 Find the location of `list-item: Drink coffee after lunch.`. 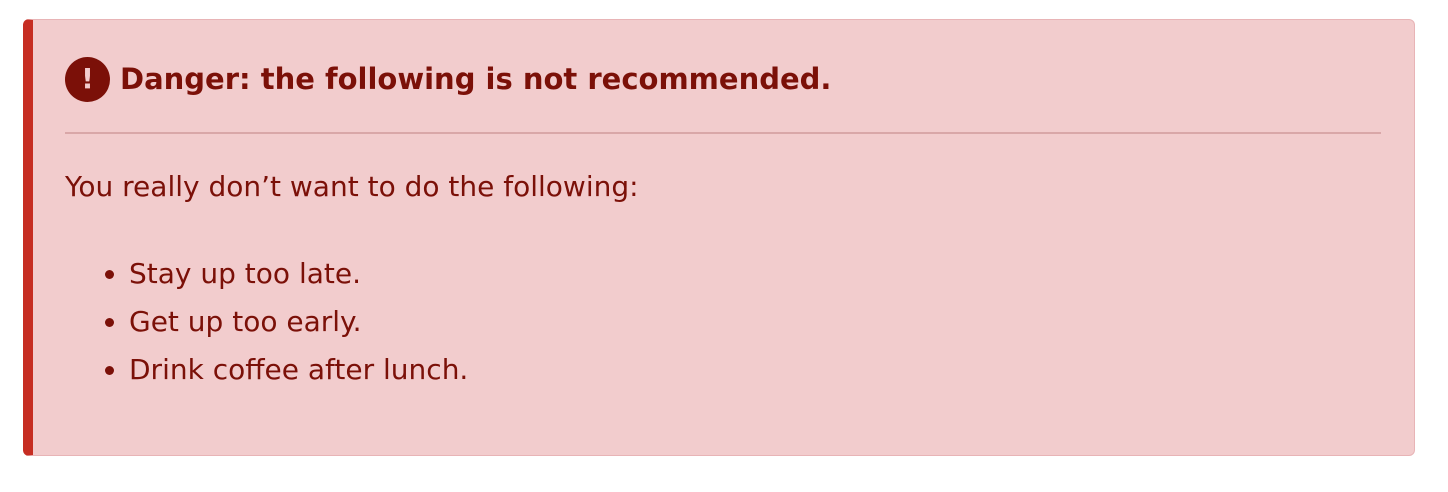

list-item: Drink coffee after lunch. is located at coordinates (298, 370).